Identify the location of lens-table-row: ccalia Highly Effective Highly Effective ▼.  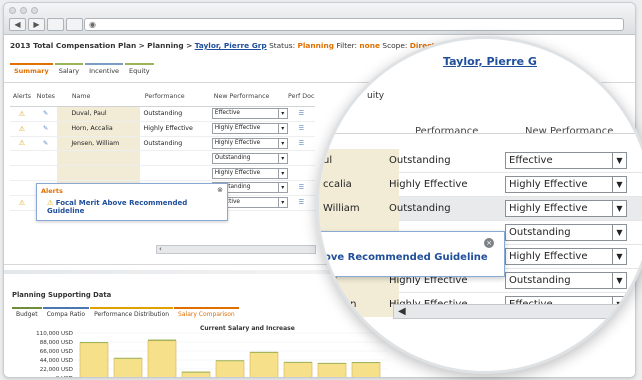
(480, 185).